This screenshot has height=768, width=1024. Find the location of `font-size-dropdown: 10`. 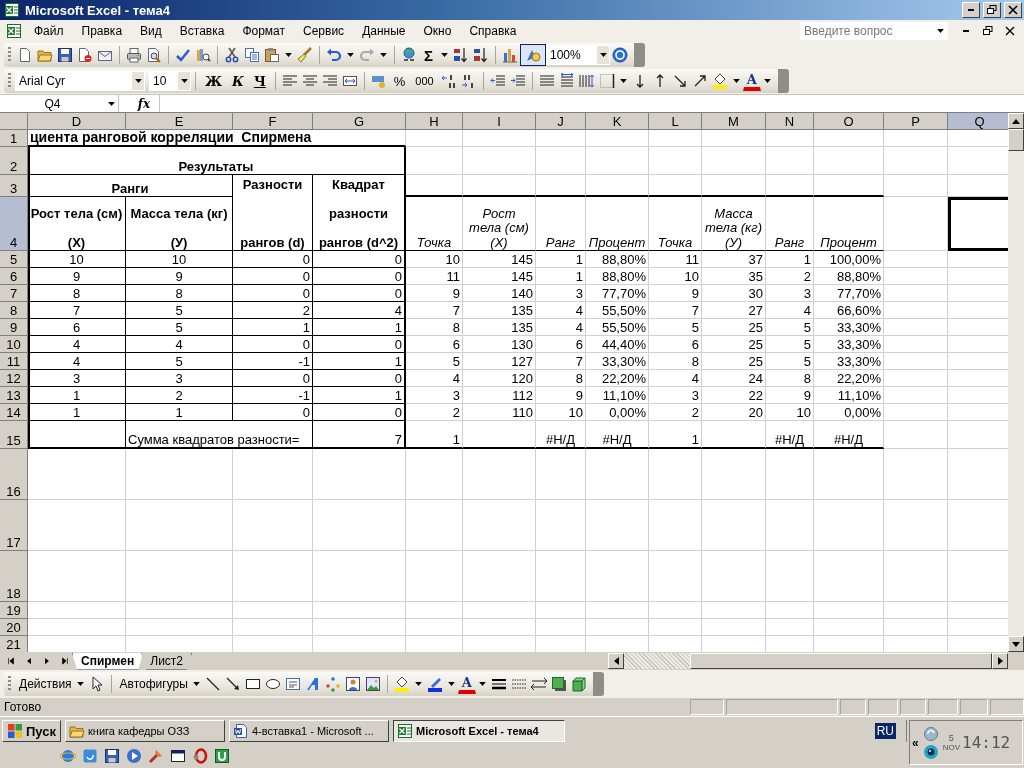

font-size-dropdown: 10 is located at coordinates (170, 81).